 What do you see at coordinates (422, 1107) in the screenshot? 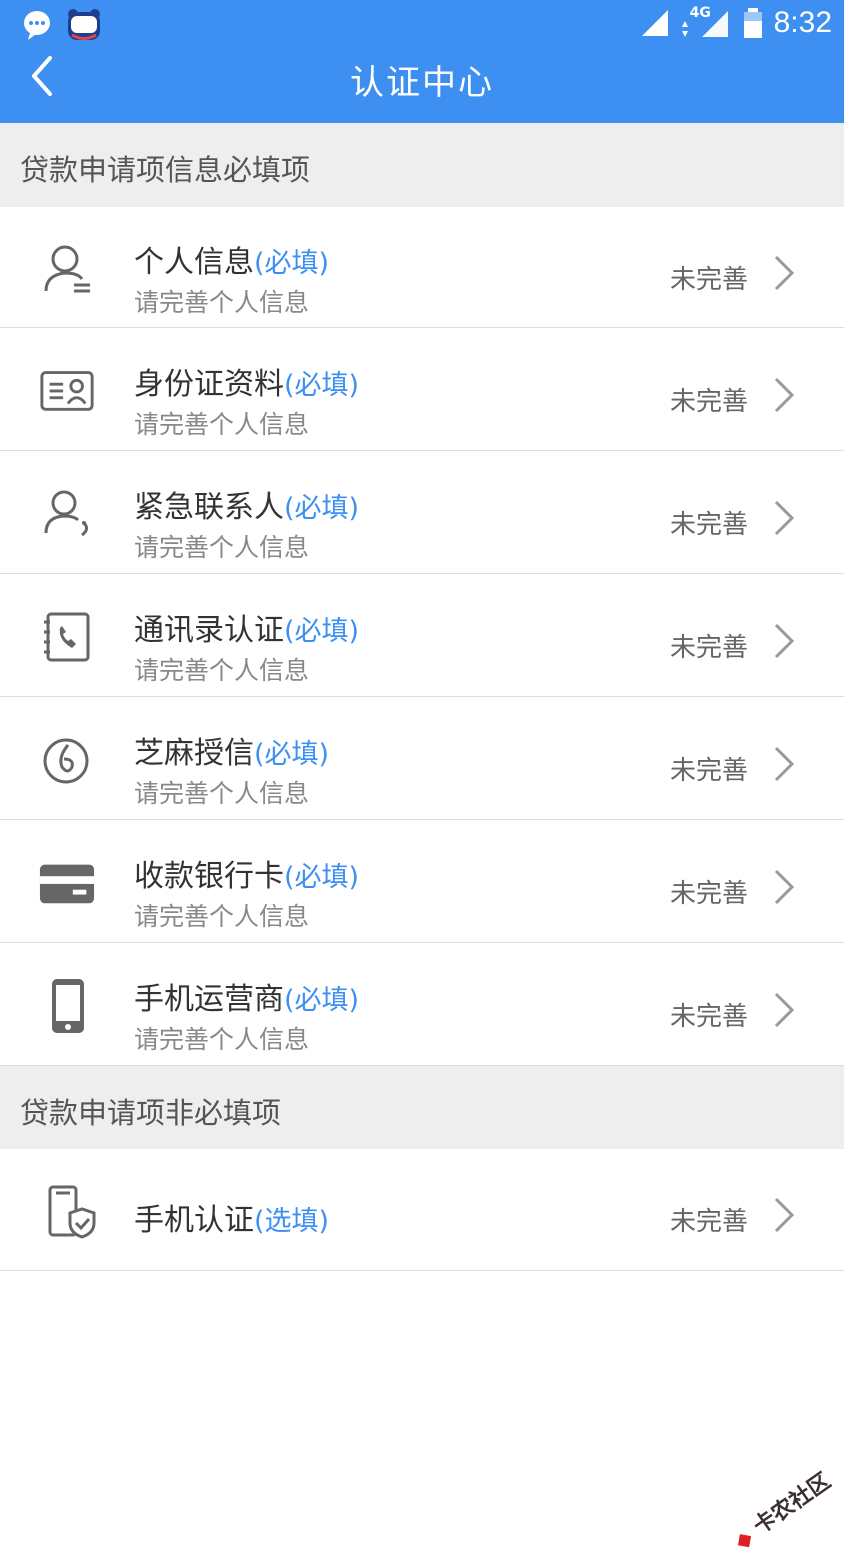
I see `section-optional: 贷款申请项非必填项` at bounding box center [422, 1107].